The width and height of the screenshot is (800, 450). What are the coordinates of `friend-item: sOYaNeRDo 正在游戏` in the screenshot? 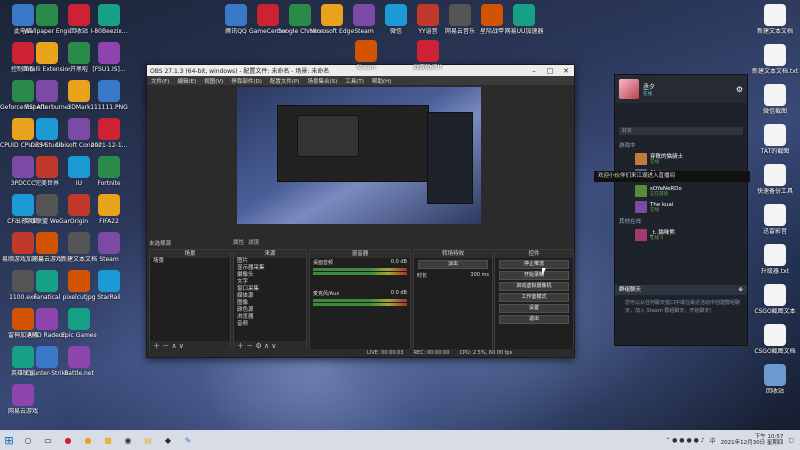 It's located at (681, 191).